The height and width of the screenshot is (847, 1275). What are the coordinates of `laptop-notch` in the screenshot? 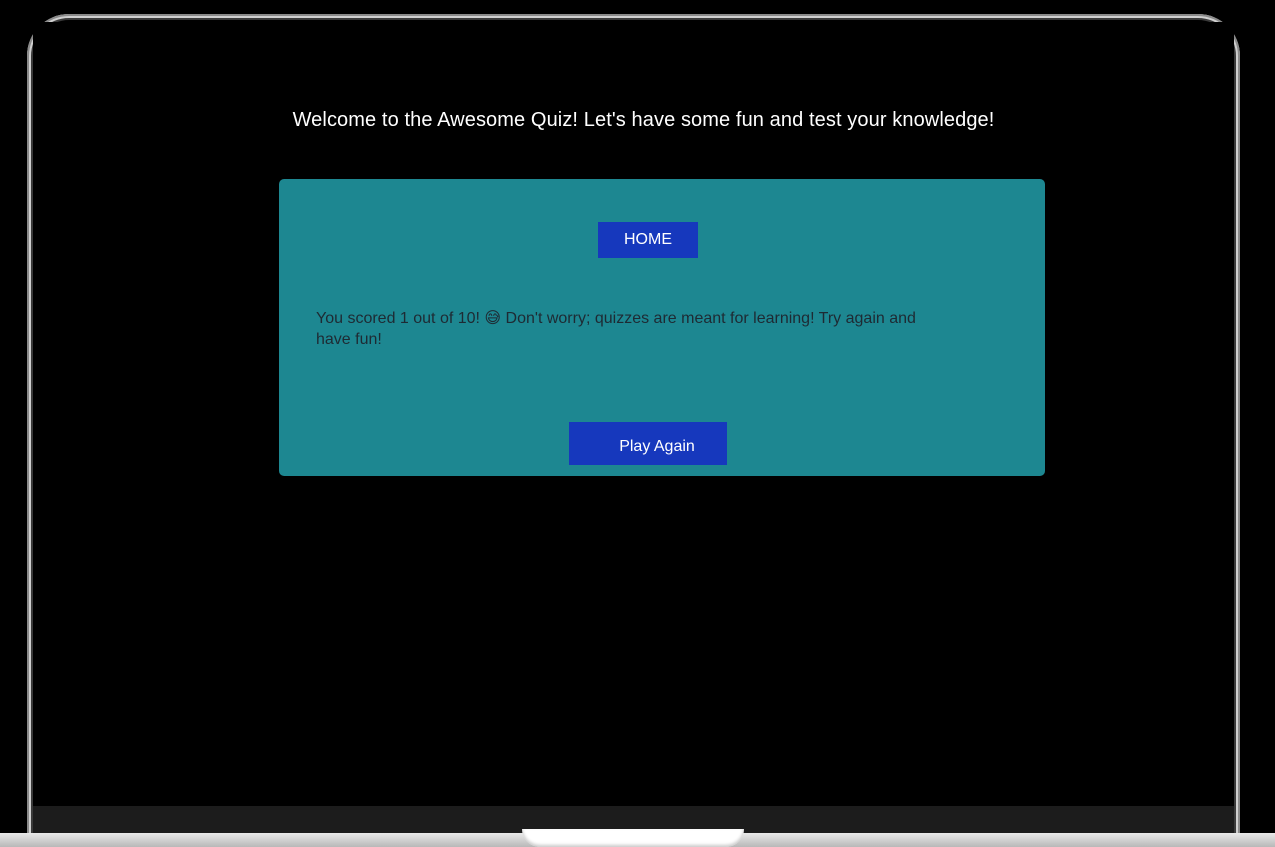 It's located at (633, 838).